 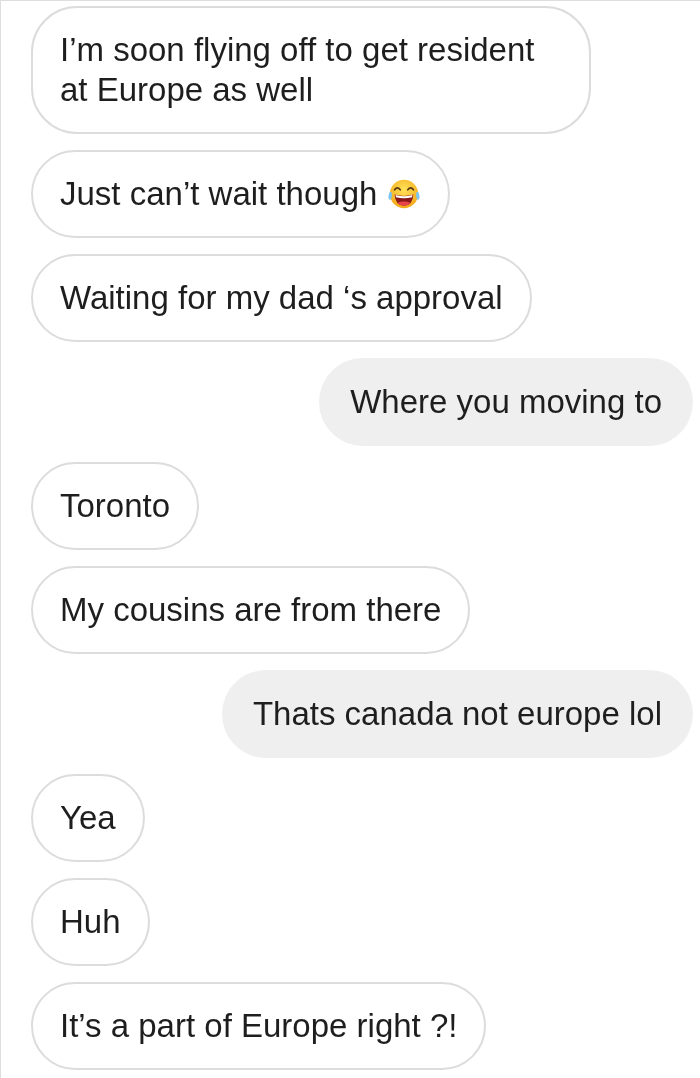 I want to click on message-text: Where you moving to, so click(x=506, y=402).